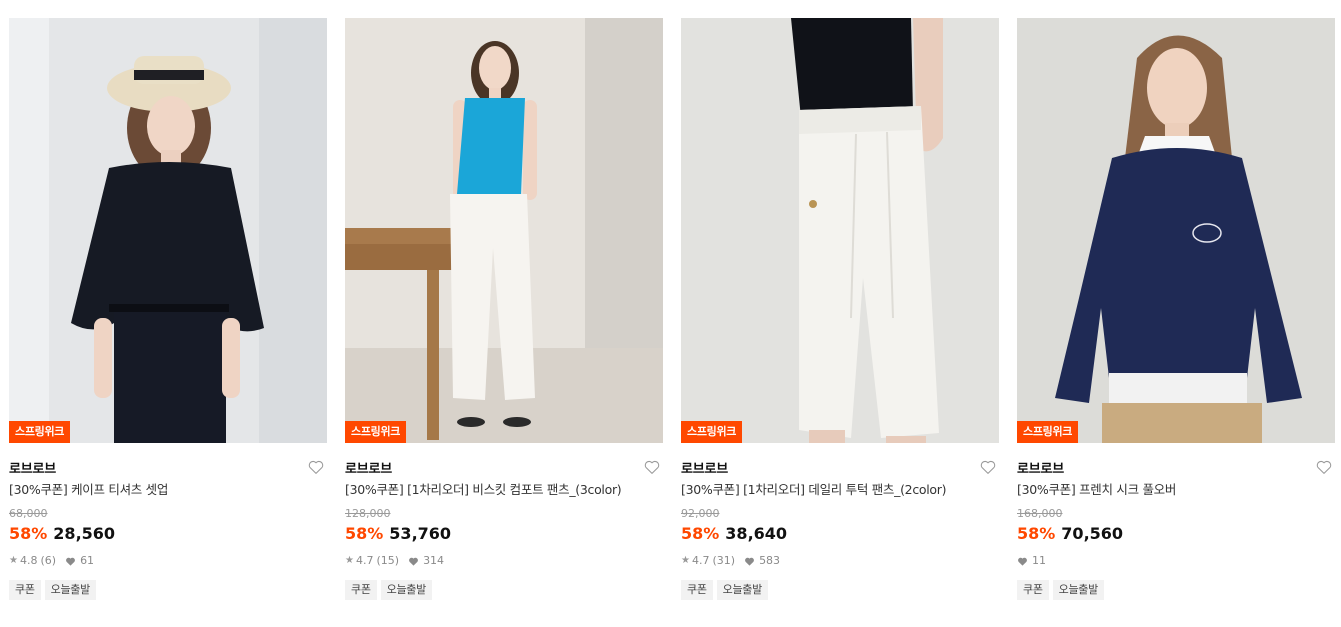  Describe the element at coordinates (504, 561) in the screenshot. I see `product-meta: ★ 4.7 (15) 314` at that location.